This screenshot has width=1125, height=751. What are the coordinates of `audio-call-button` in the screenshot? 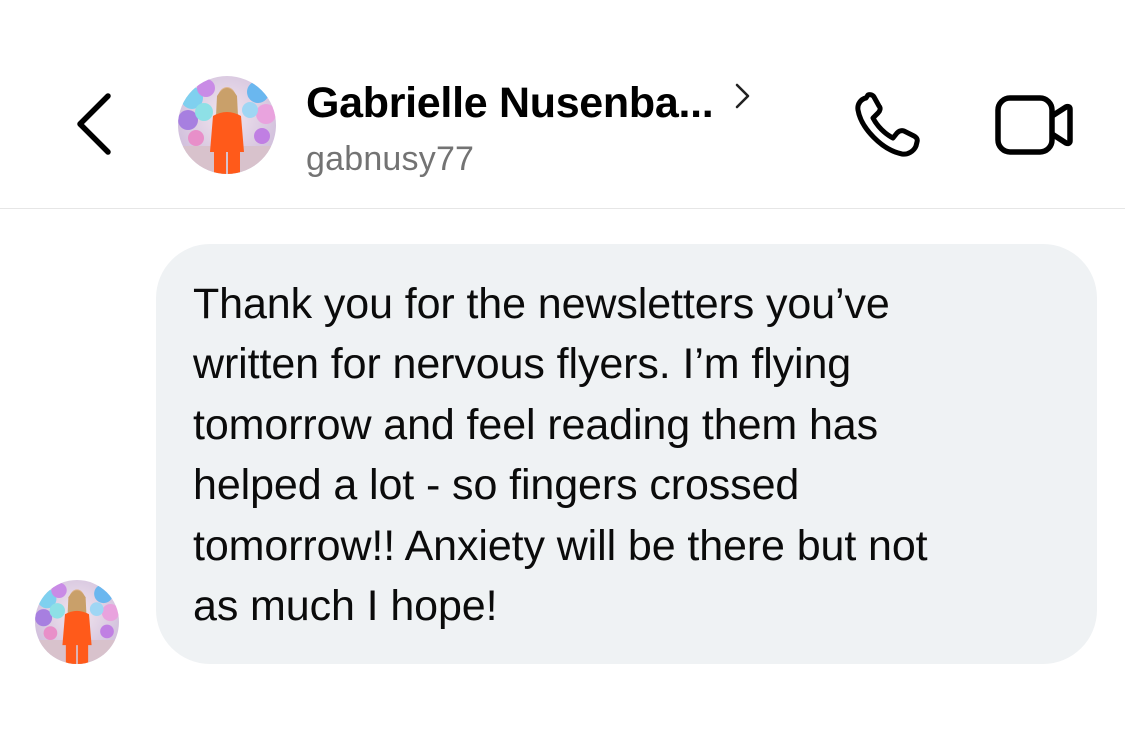 It's located at (890, 125).